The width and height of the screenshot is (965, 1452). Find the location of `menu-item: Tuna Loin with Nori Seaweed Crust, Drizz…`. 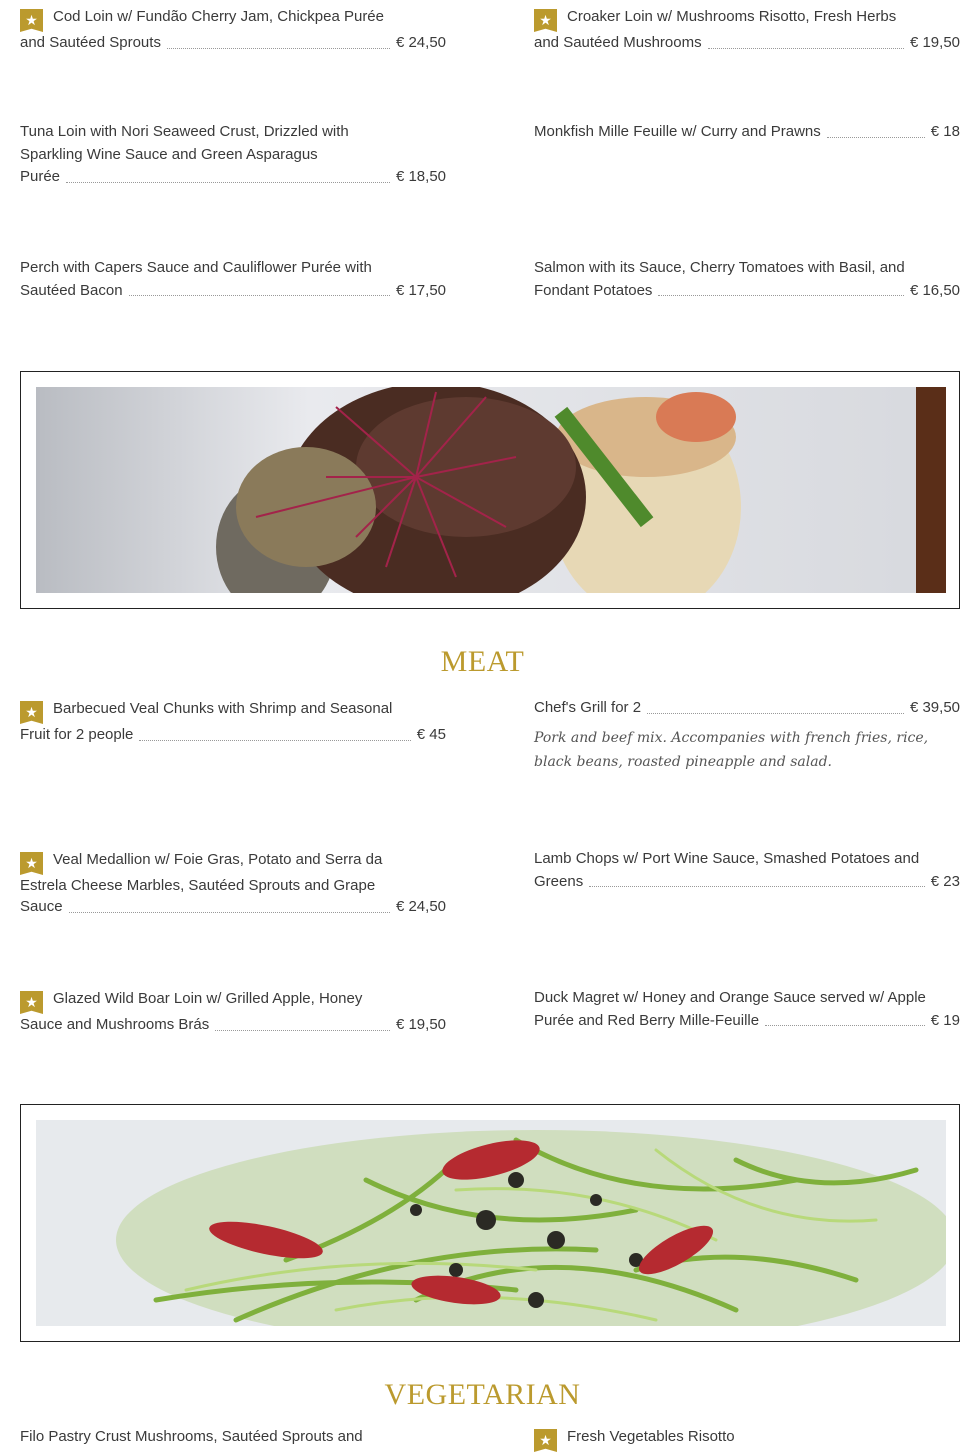

menu-item: Tuna Loin with Nori Seaweed Crust, Drizz… is located at coordinates (200, 143).